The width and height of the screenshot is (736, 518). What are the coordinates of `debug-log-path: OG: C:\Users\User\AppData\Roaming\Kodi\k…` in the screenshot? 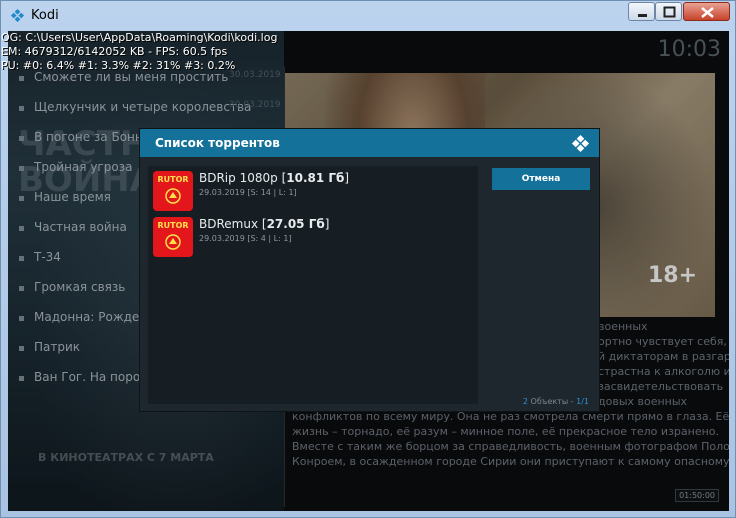 It's located at (139, 37).